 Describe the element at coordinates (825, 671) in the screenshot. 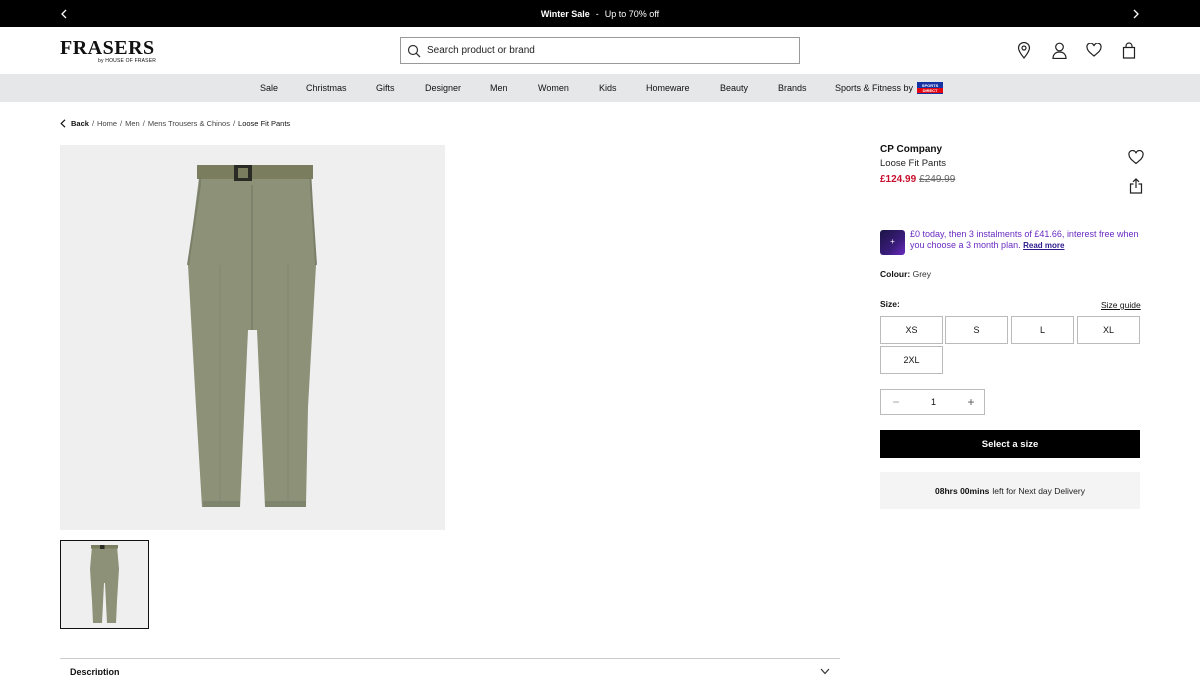

I see `chevron-down-icon` at that location.